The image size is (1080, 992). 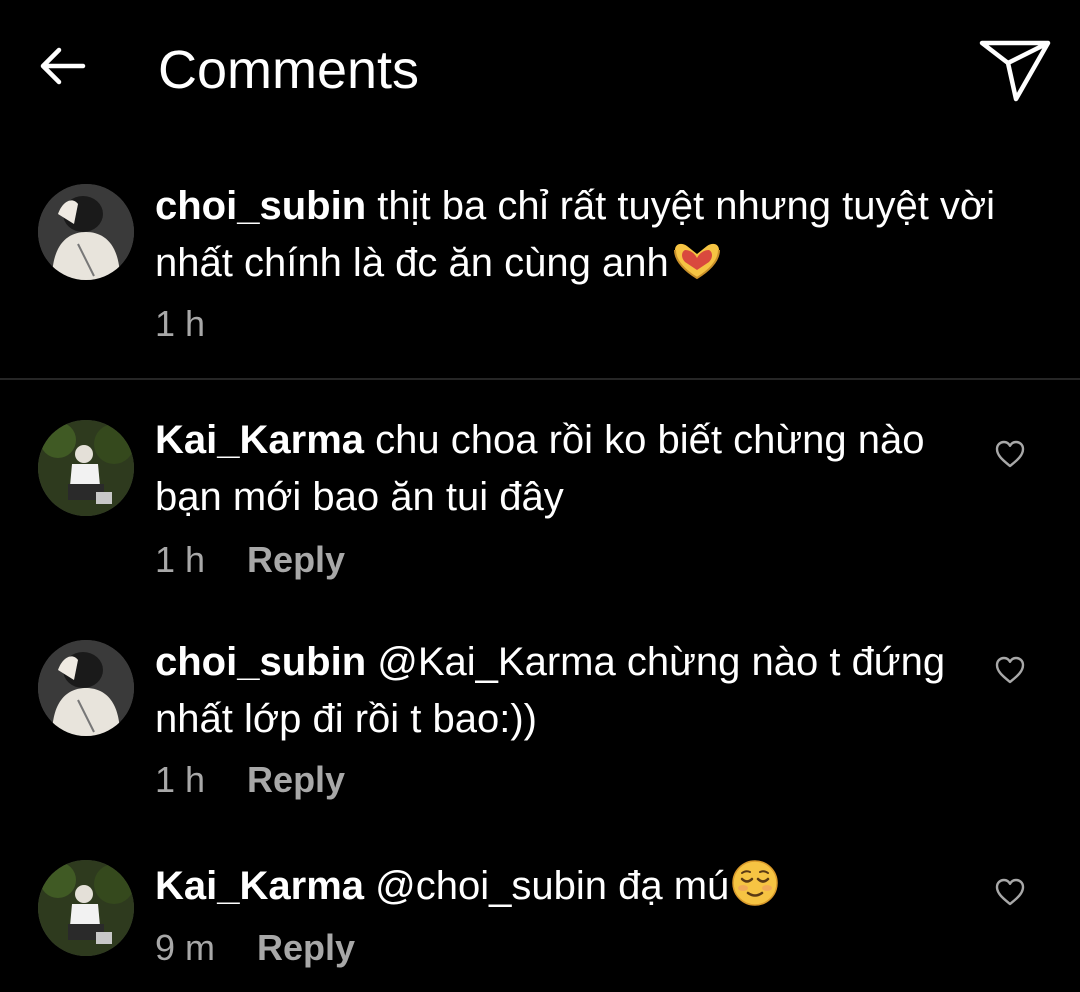 I want to click on comment-text: @choi_subin đạ mú, so click(x=552, y=886).